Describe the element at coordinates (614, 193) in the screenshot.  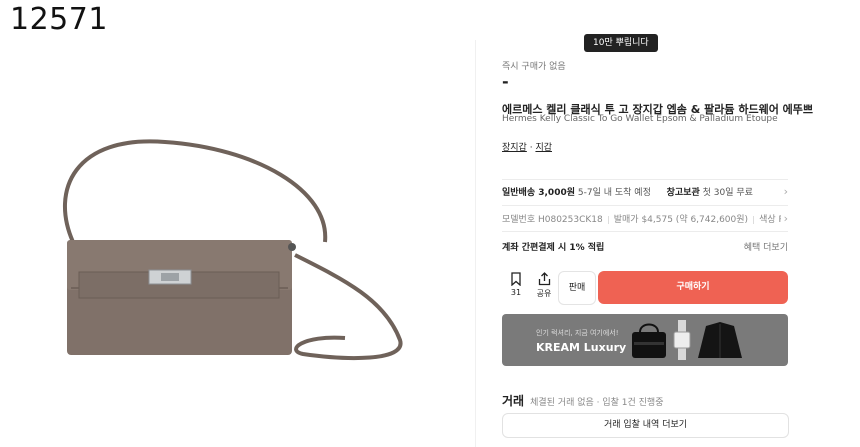
I see `normal-shipping-desc: 5-7일 내 도착 예정` at that location.